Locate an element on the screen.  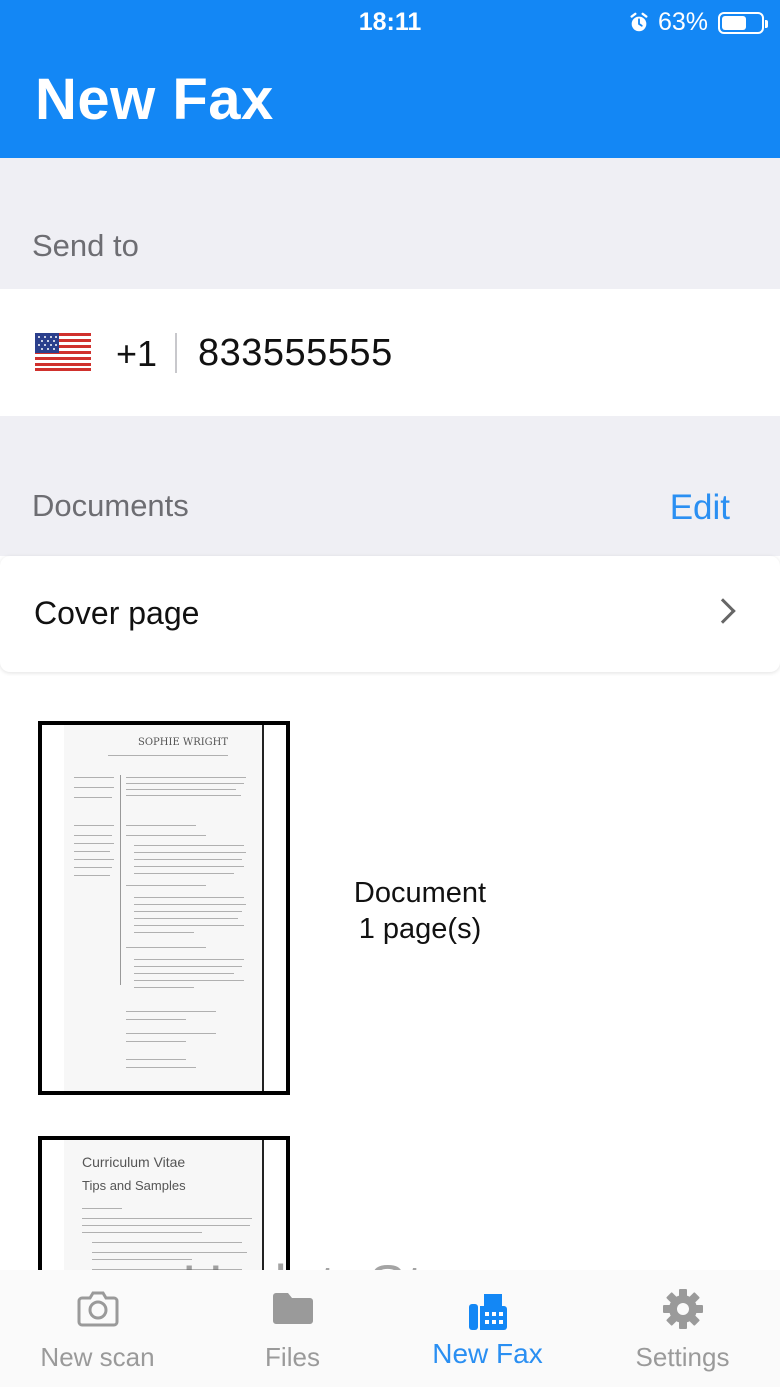
page-preview-2: Curriculum Vitae Tips and Samples is located at coordinates (164, 1205).